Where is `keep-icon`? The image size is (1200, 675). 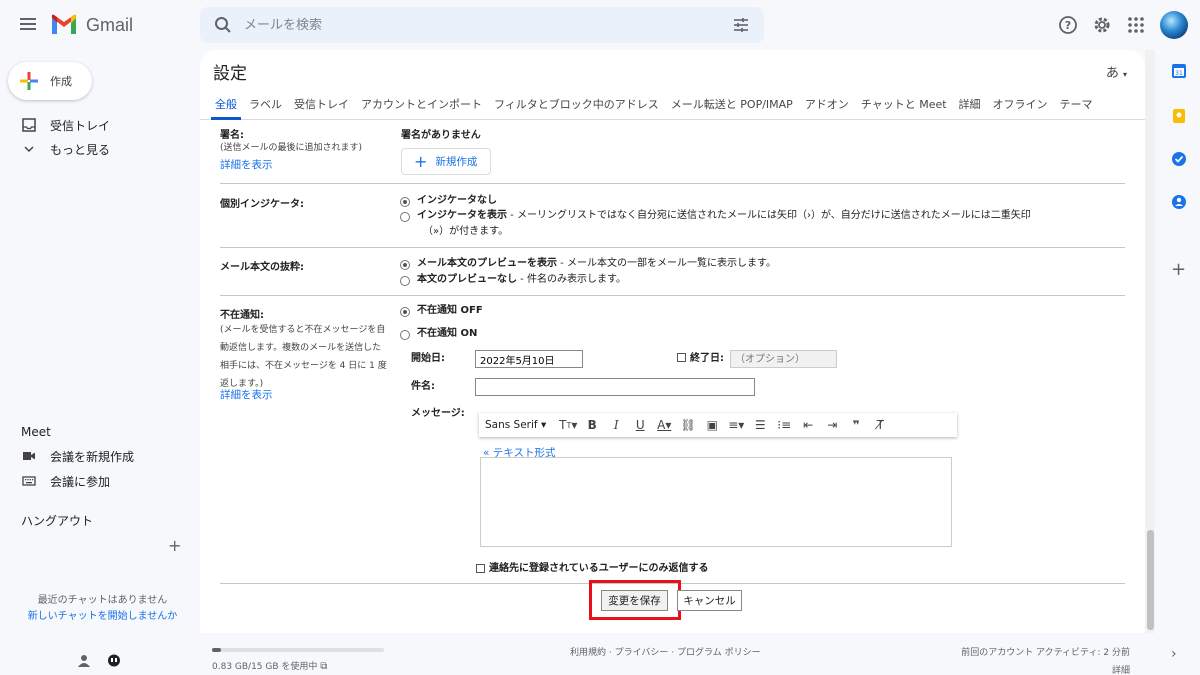
keep-icon is located at coordinates (1179, 116).